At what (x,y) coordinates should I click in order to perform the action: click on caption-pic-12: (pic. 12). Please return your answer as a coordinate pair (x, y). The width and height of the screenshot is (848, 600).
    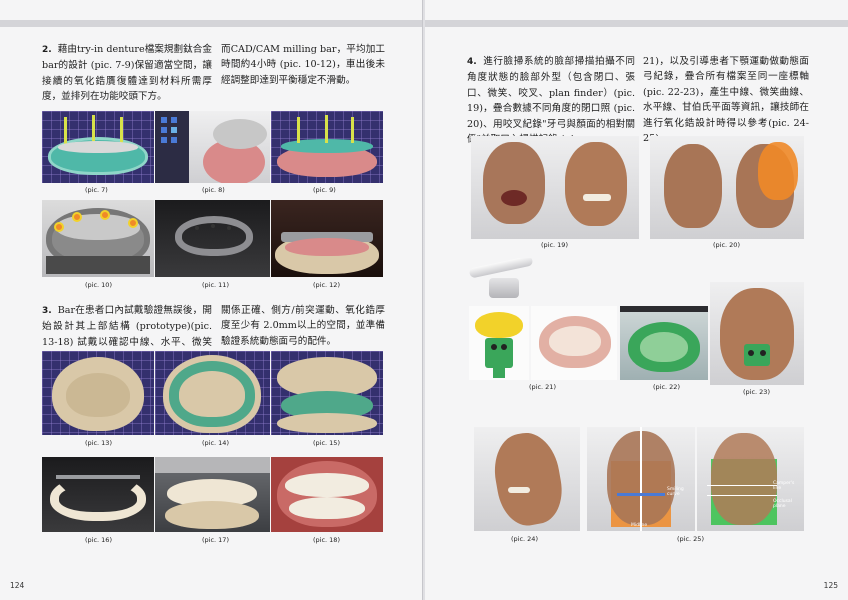
    Looking at the image, I should click on (326, 285).